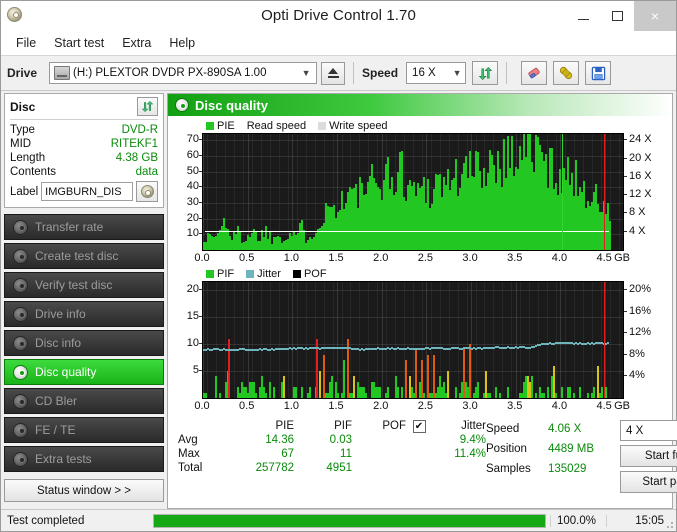  What do you see at coordinates (381, 454) in the screenshot?
I see `stats-max-pof` at bounding box center [381, 454].